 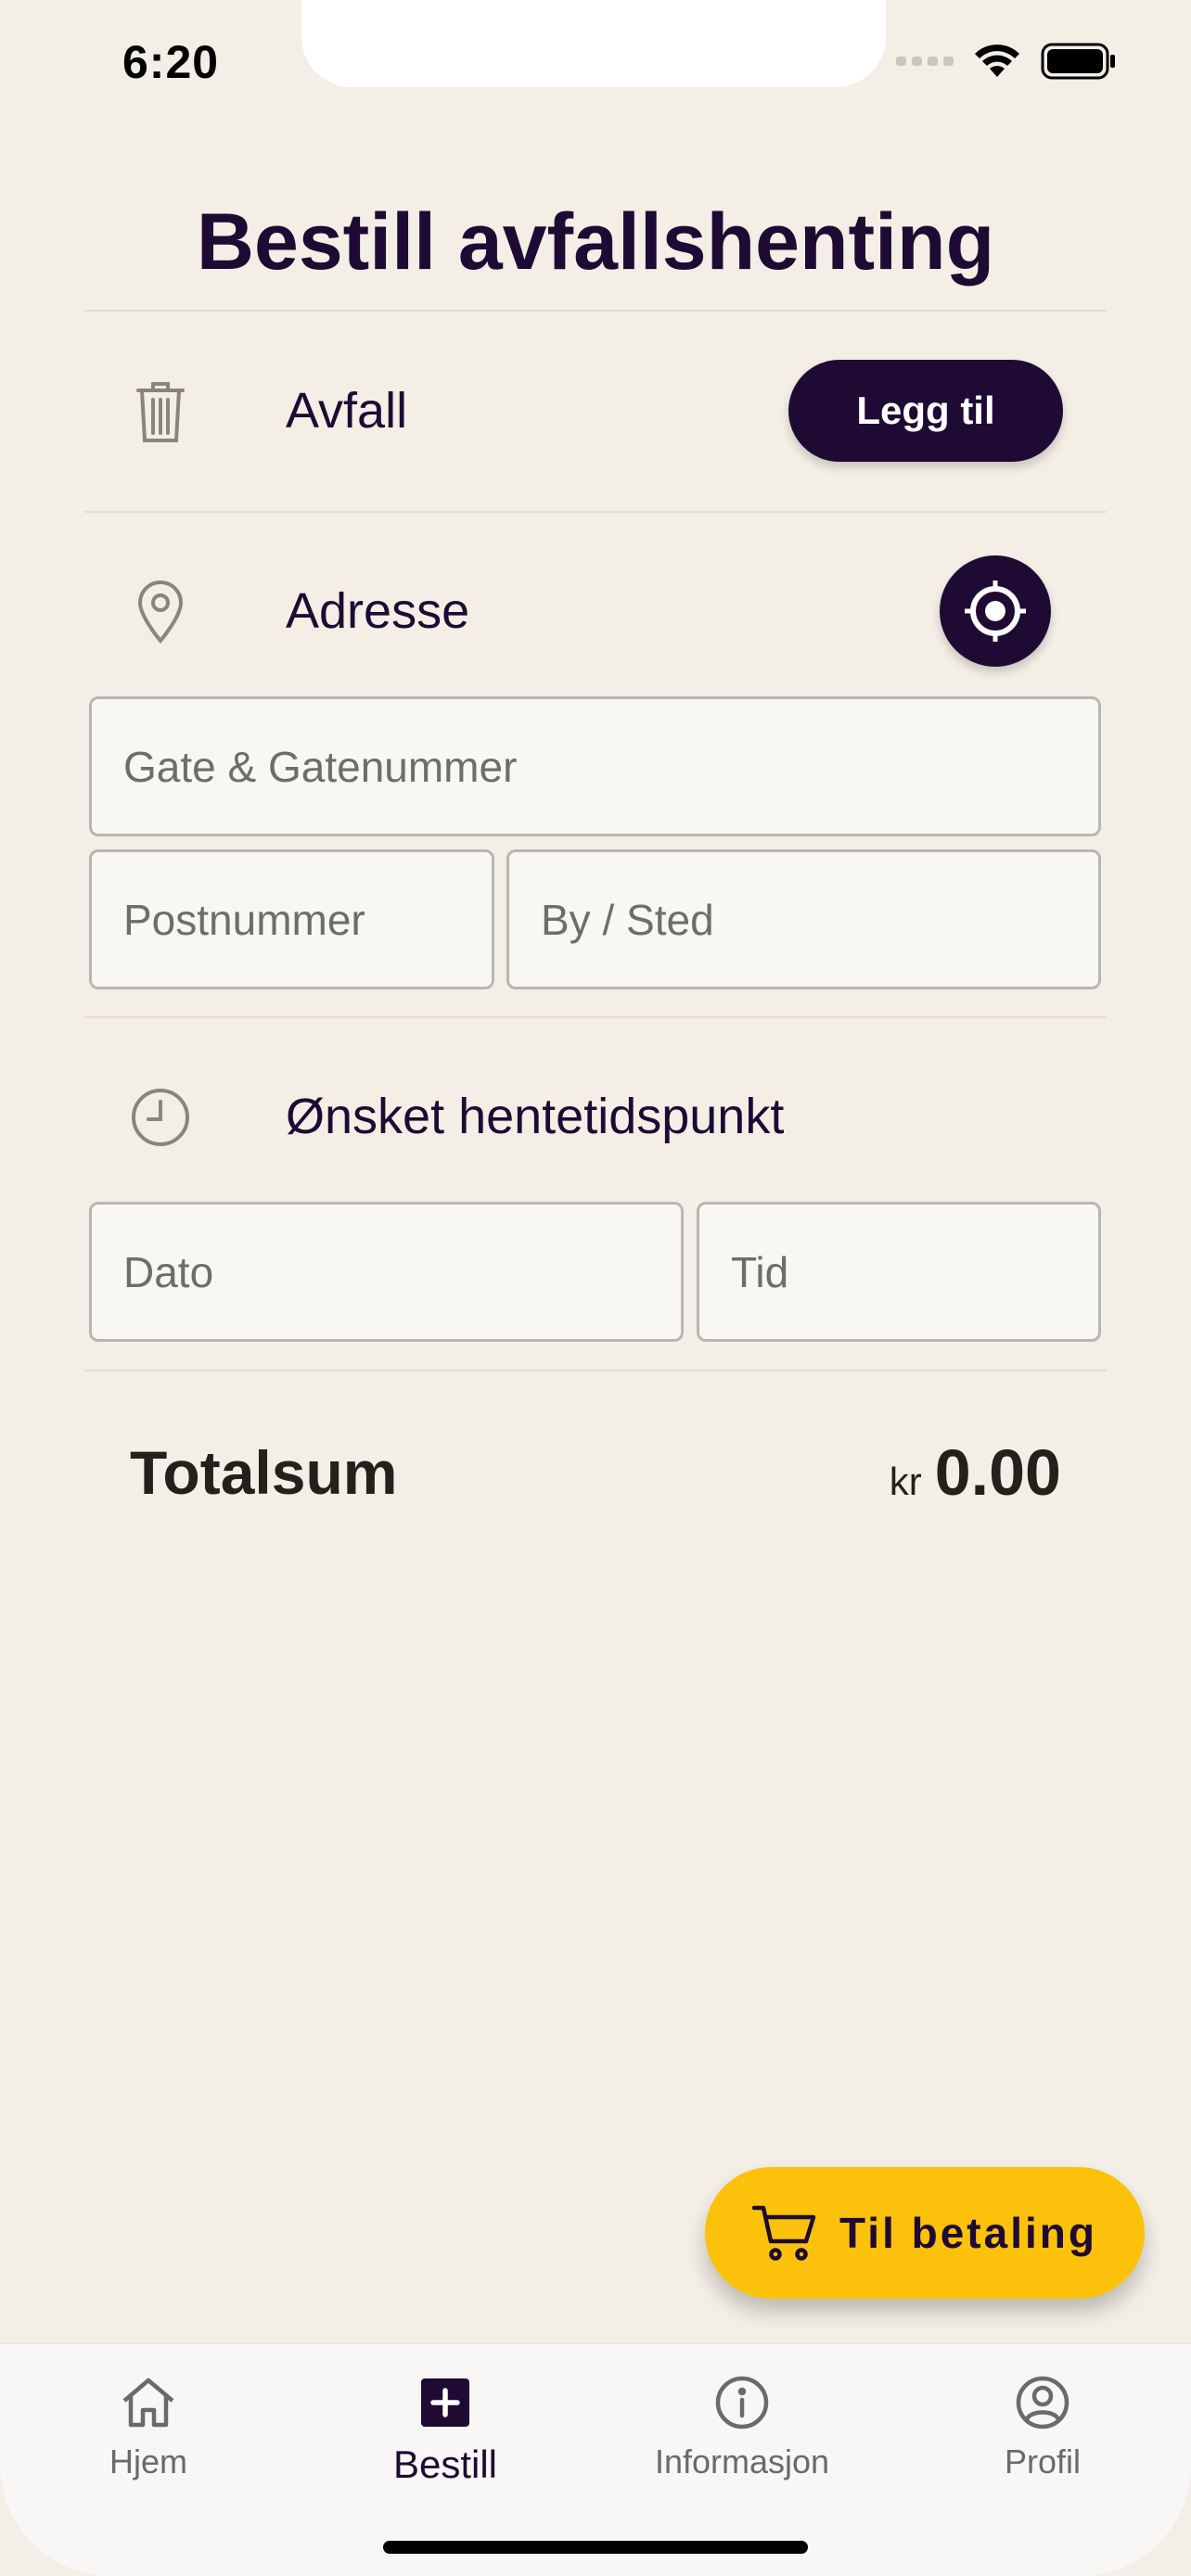 I want to click on cart-icon, so click(x=784, y=2233).